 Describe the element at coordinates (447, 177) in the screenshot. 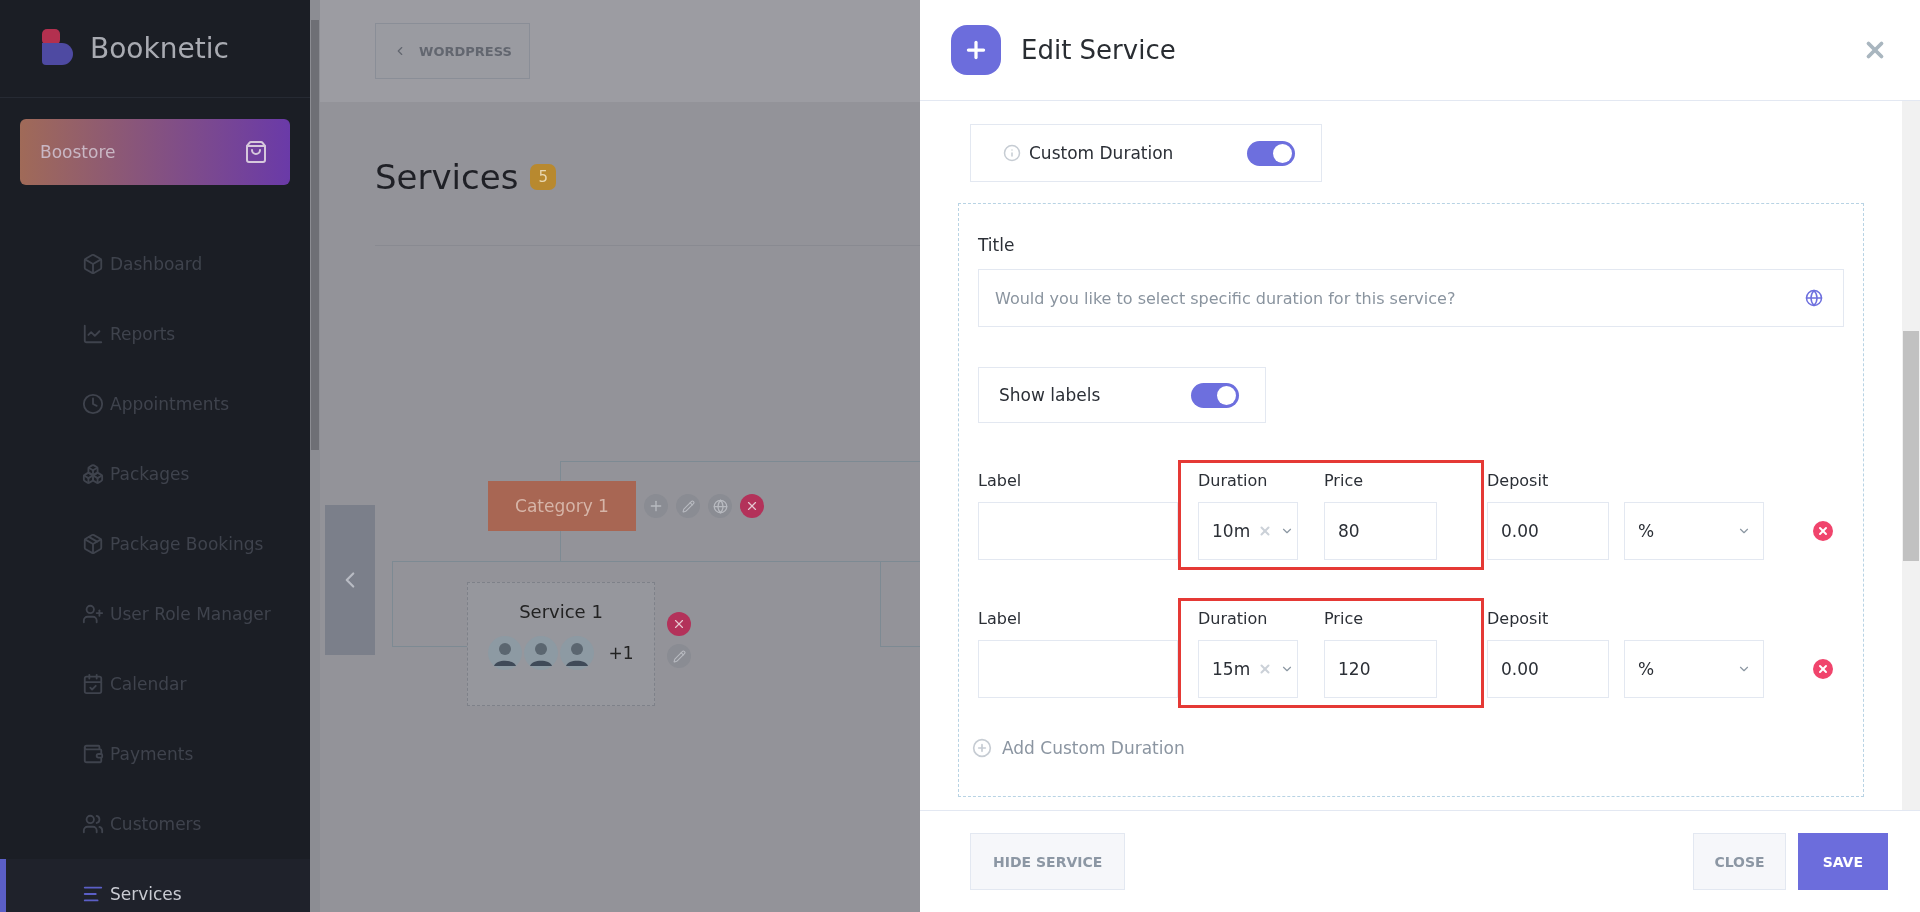

I see `page-title: Services` at that location.